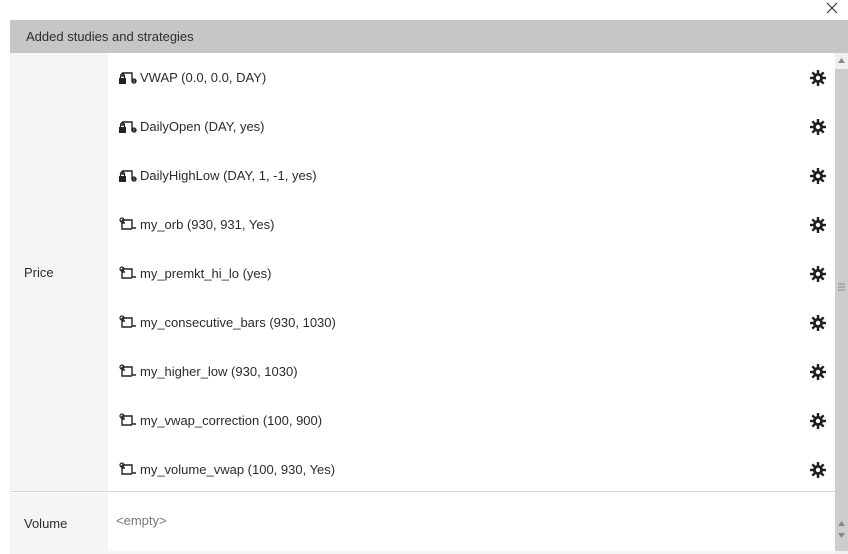 This screenshot has width=848, height=554. I want to click on study-label: my_higher_low (930, 1030), so click(219, 371).